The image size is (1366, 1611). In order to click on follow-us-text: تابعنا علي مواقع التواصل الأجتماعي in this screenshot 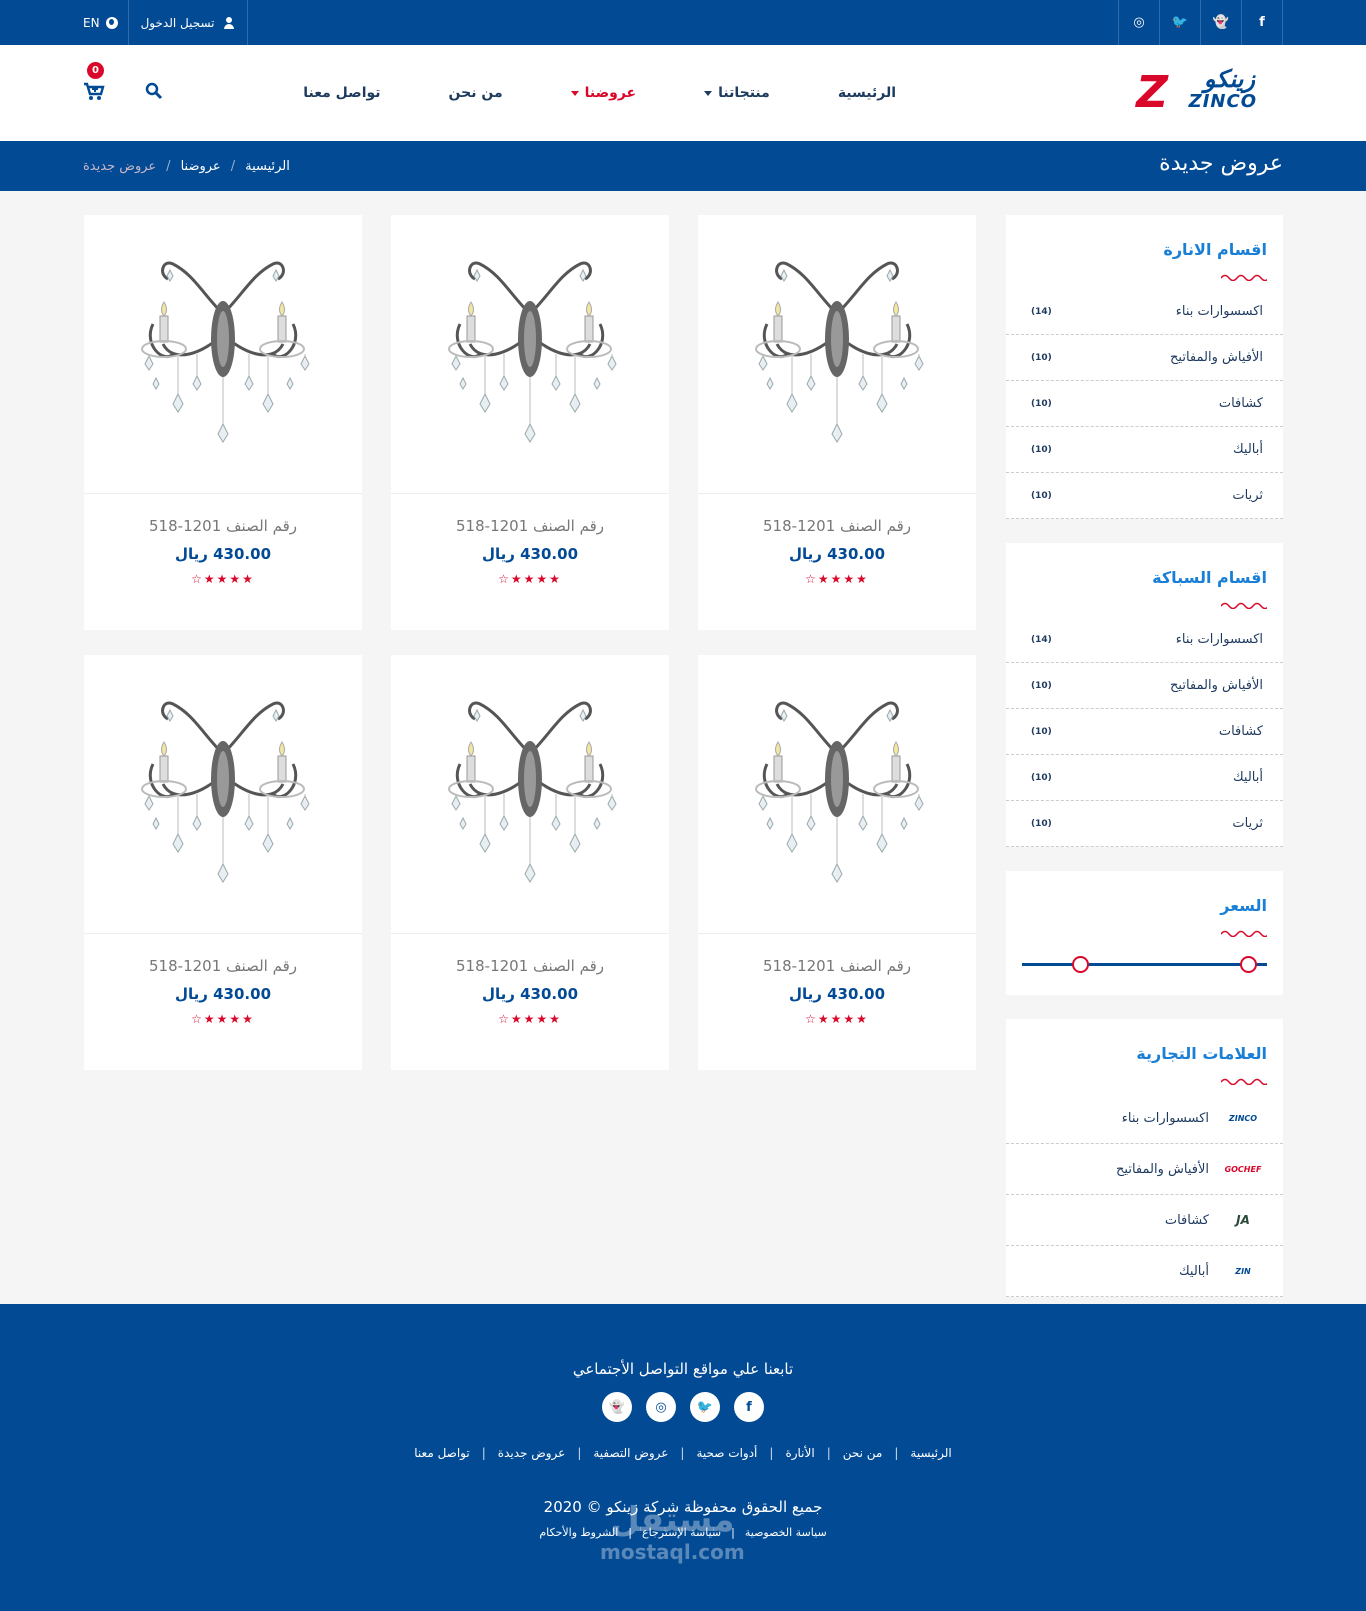, I will do `click(683, 1369)`.